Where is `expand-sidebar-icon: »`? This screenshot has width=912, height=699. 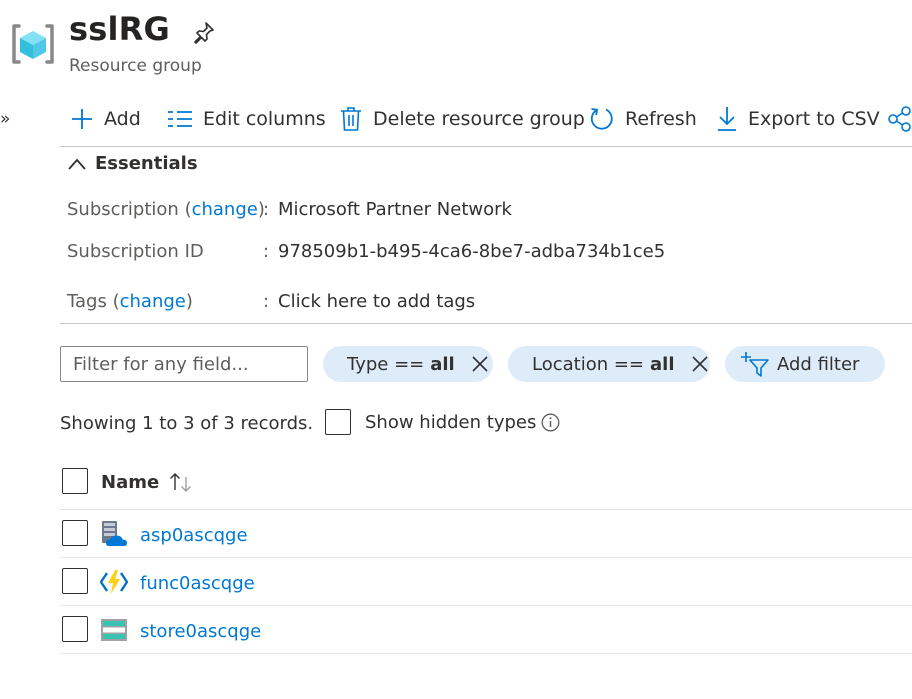
expand-sidebar-icon: » is located at coordinates (5, 119).